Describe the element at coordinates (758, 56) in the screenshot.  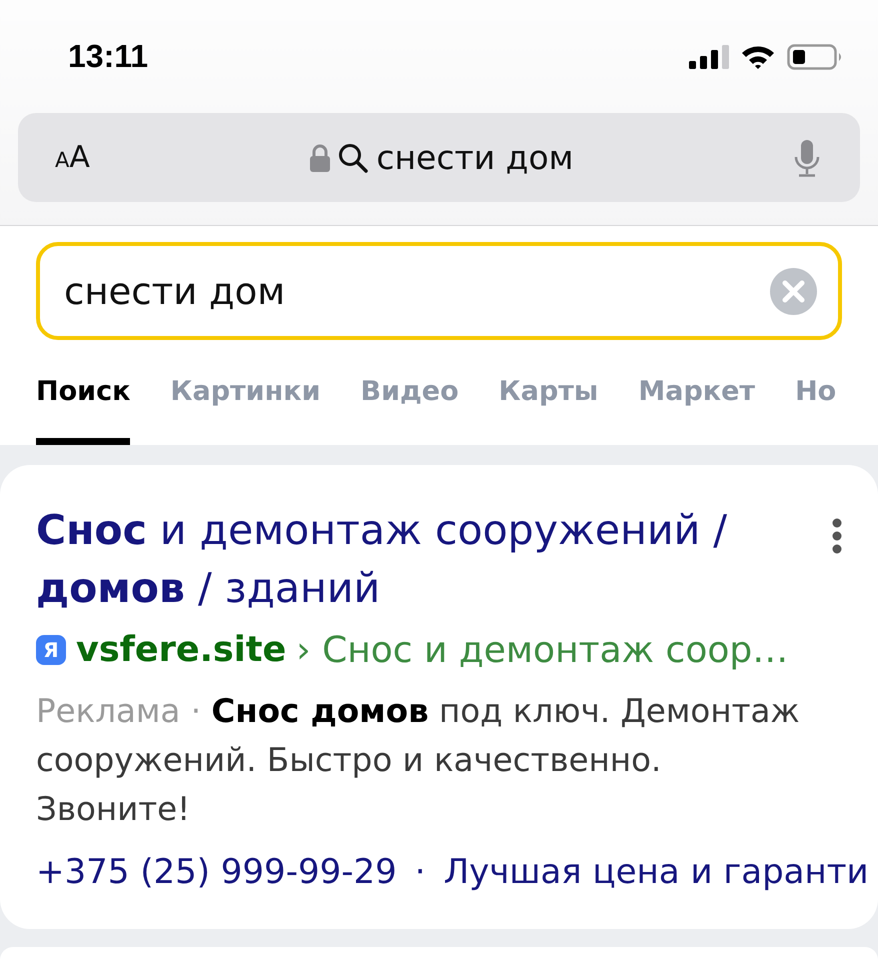
I see `wifi-icon` at that location.